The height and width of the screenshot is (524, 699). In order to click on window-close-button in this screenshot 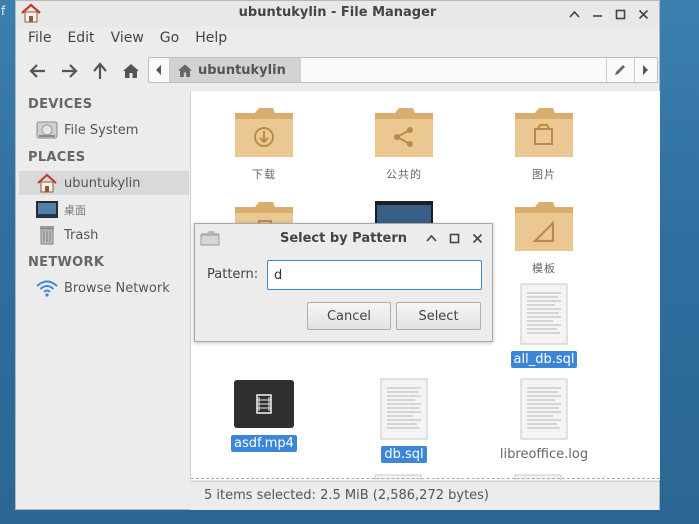, I will do `click(643, 14)`.